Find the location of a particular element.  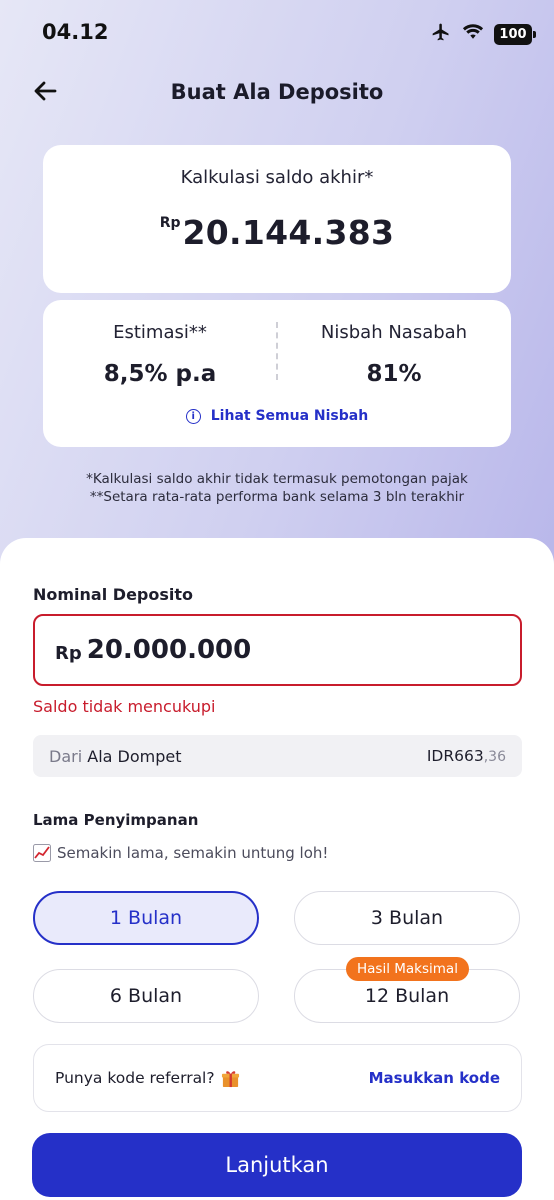

hasil-maksimal-badge: Hasil Maksimal is located at coordinates (407, 969).